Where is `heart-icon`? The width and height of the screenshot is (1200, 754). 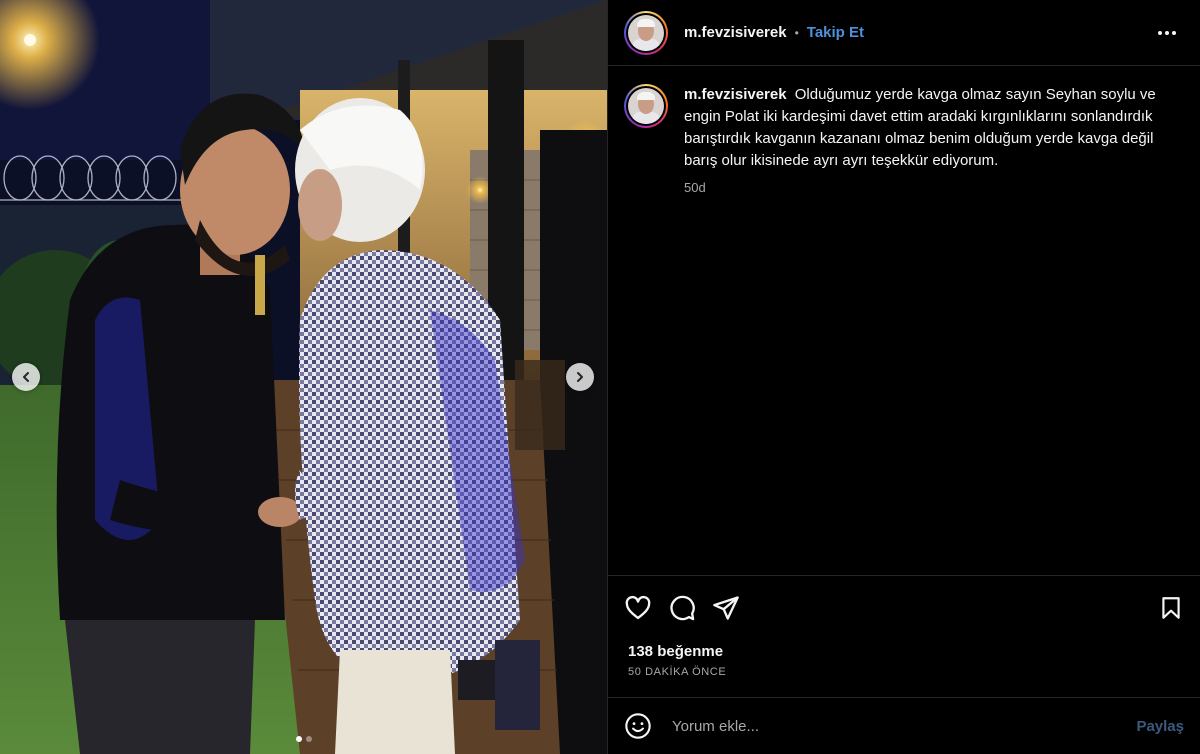
heart-icon is located at coordinates (638, 608).